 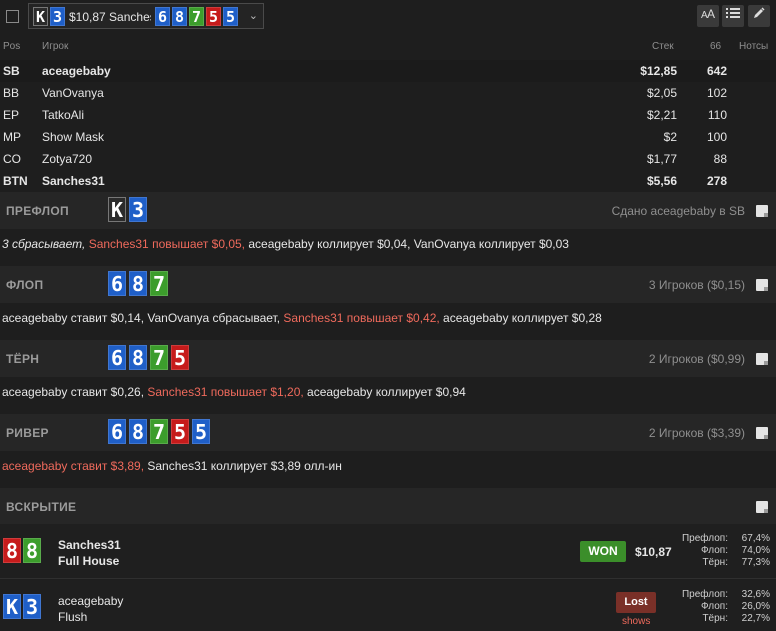 I want to click on player-row: BB VanOvanya $2,05 102, so click(x=388, y=93).